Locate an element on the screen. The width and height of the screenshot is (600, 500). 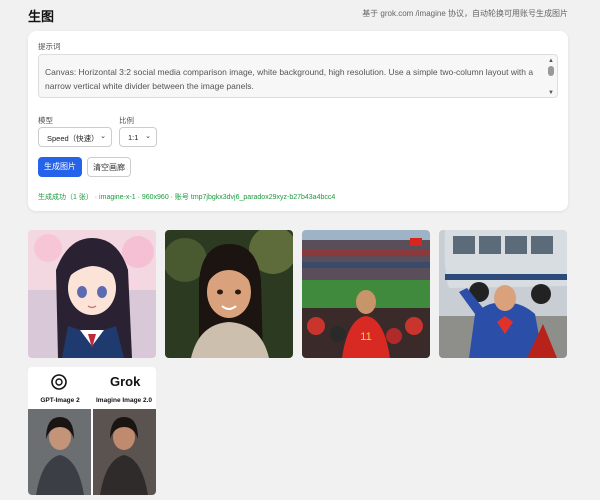
scroll-thumb is located at coordinates (551, 71).